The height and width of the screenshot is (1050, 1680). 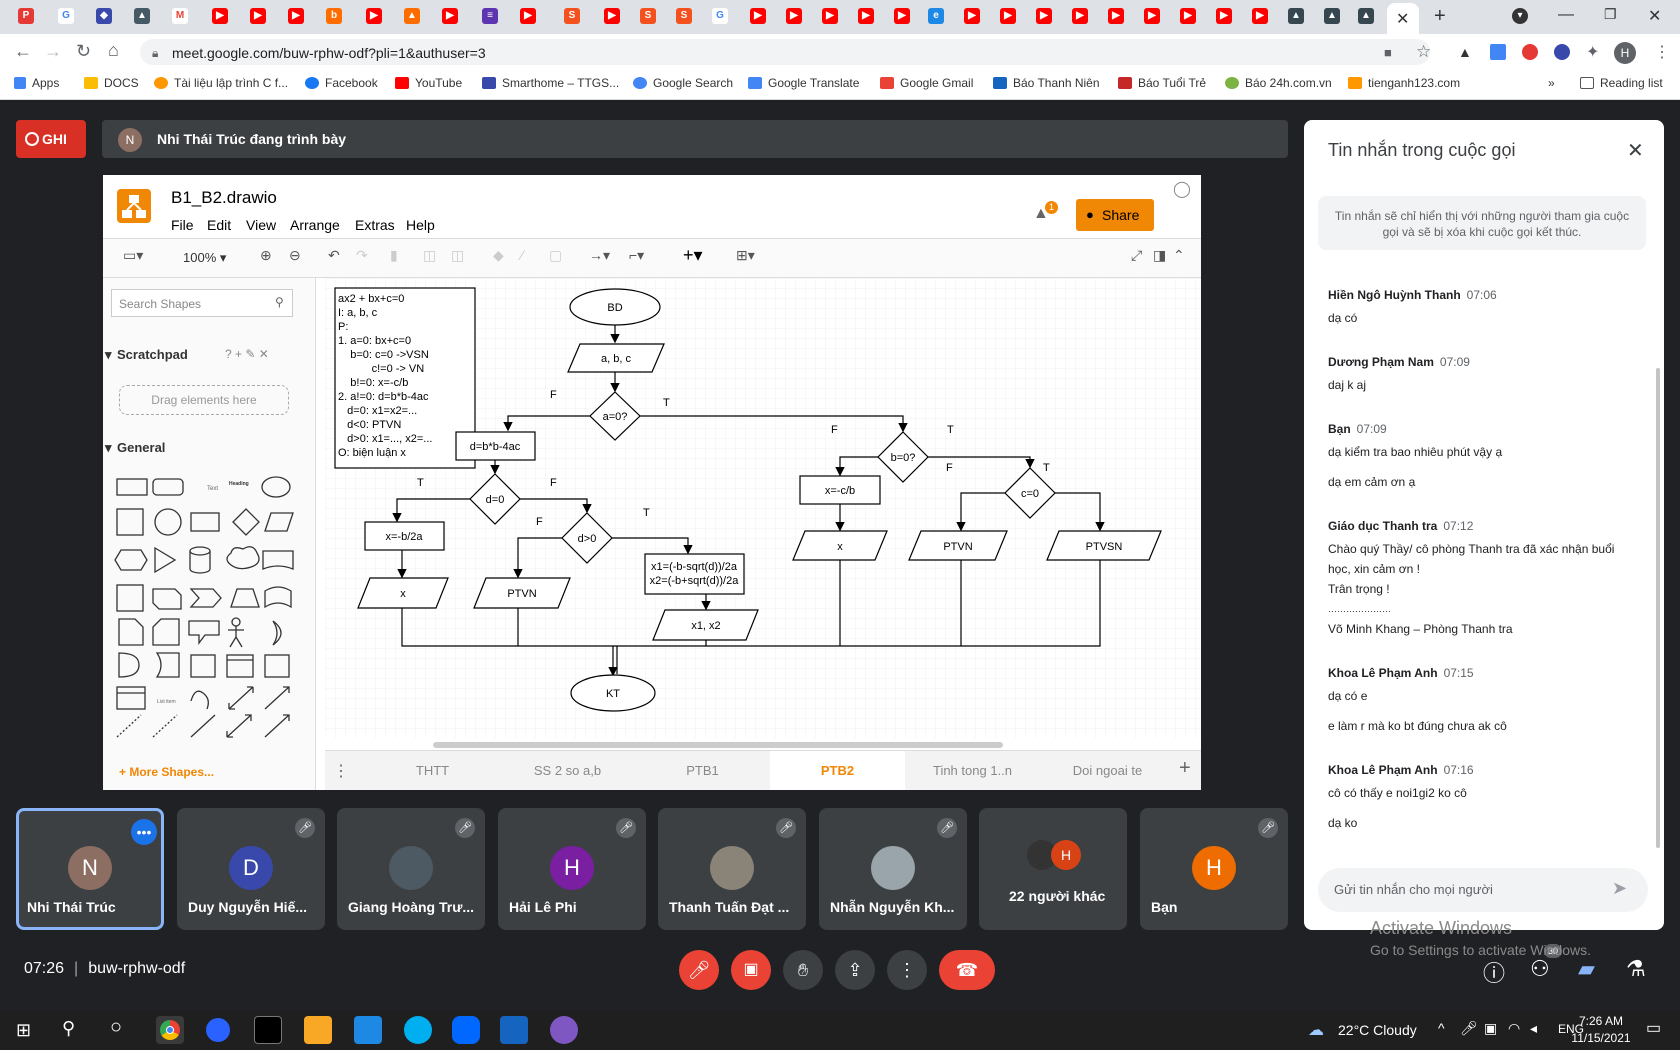 What do you see at coordinates (457, 255) in the screenshot?
I see `to-back-icon: ◫` at bounding box center [457, 255].